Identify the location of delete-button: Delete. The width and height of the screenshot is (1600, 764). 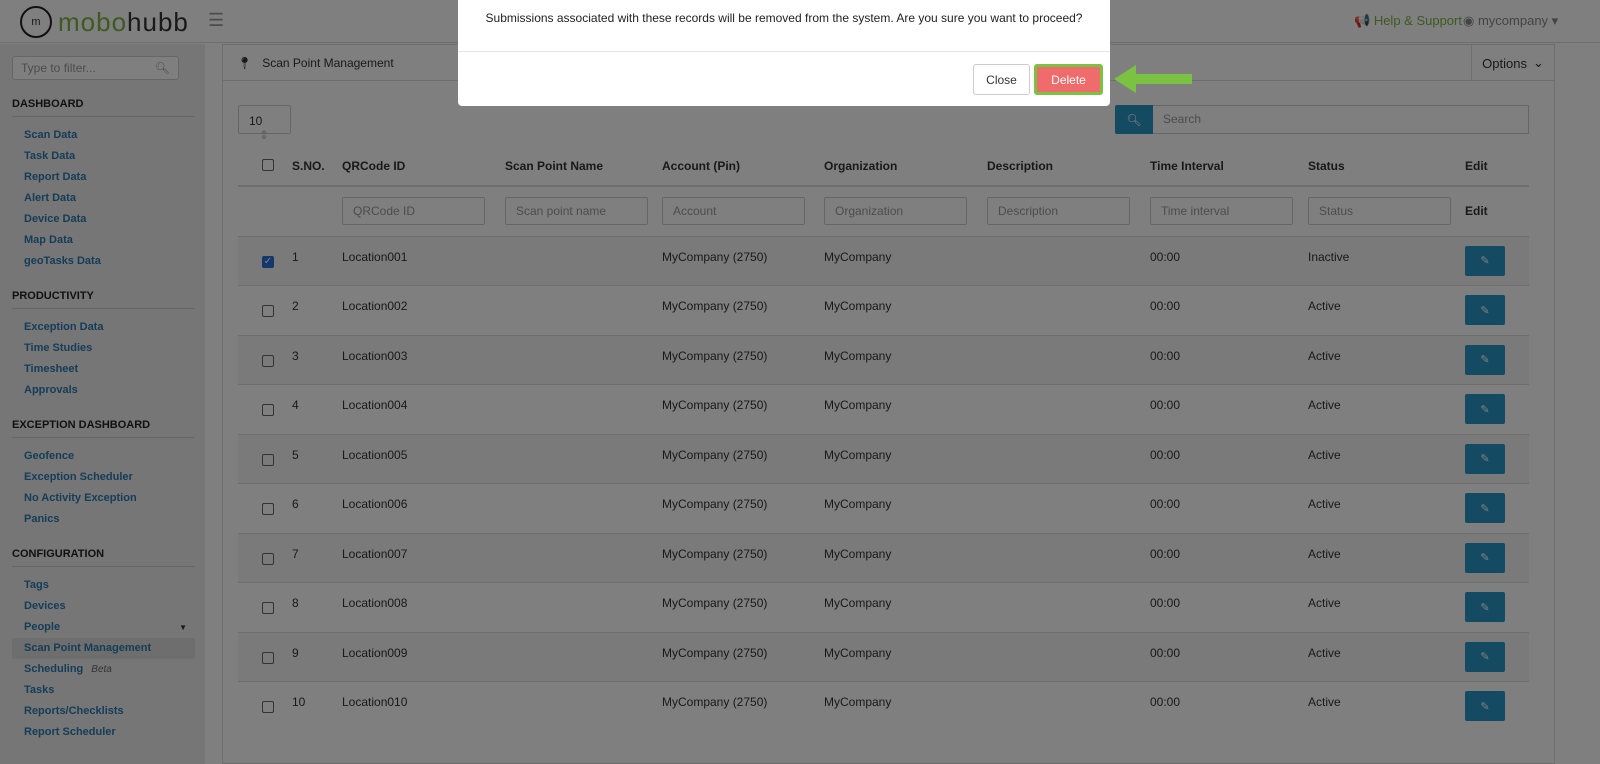
(1068, 79).